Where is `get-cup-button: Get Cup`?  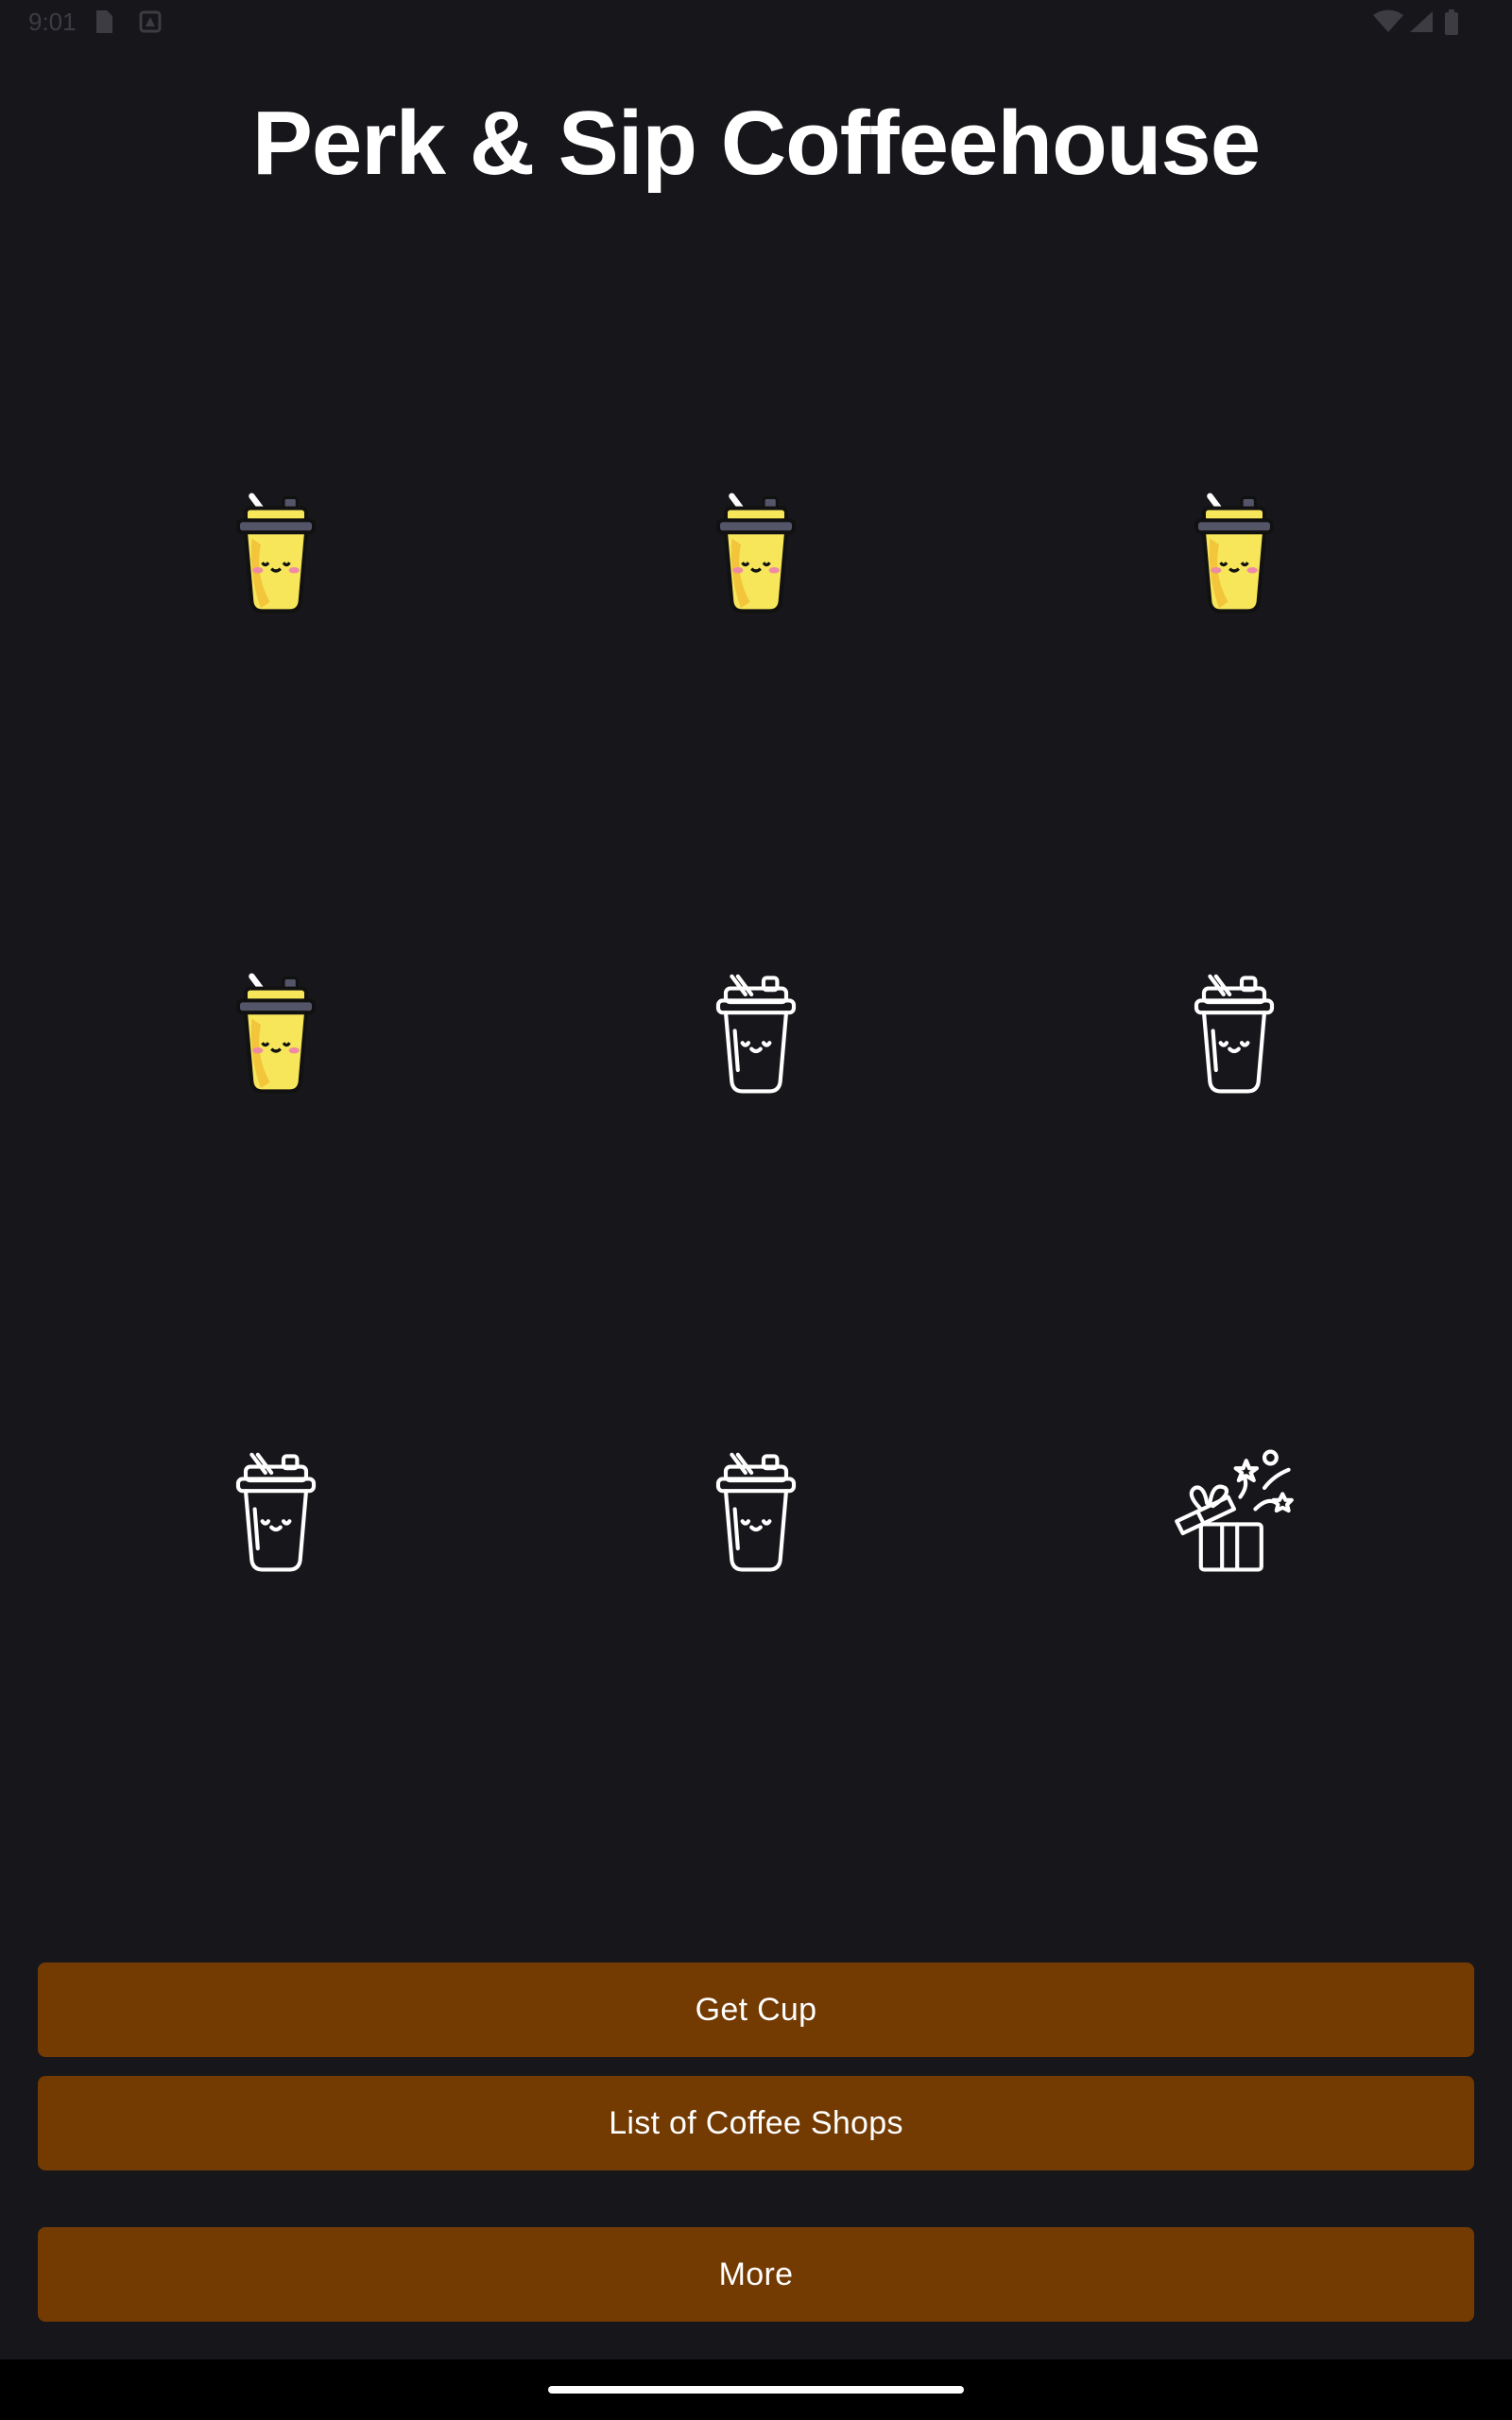
get-cup-button: Get Cup is located at coordinates (756, 2010).